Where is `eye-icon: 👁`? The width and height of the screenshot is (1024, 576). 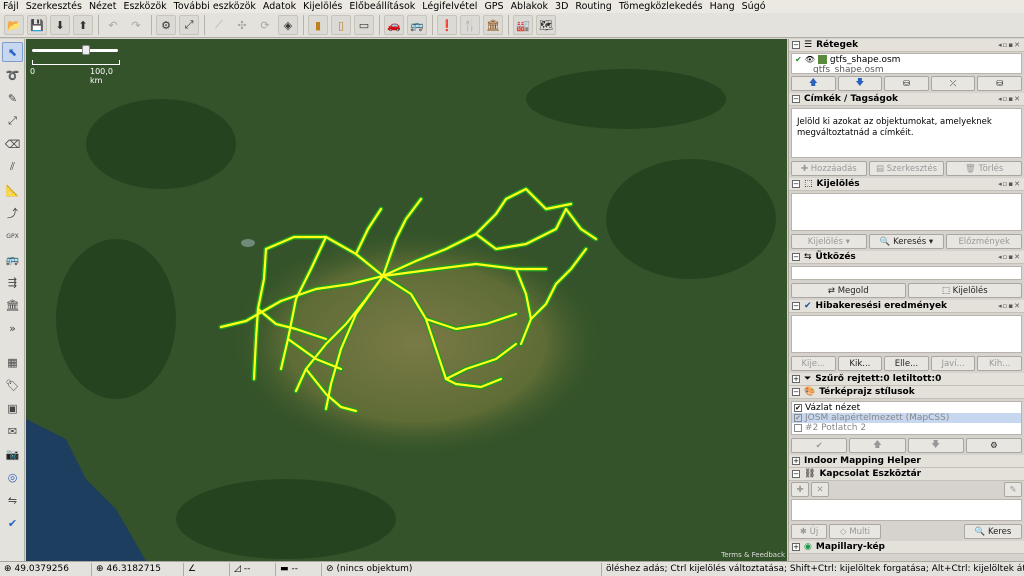 eye-icon: 👁 is located at coordinates (810, 59).